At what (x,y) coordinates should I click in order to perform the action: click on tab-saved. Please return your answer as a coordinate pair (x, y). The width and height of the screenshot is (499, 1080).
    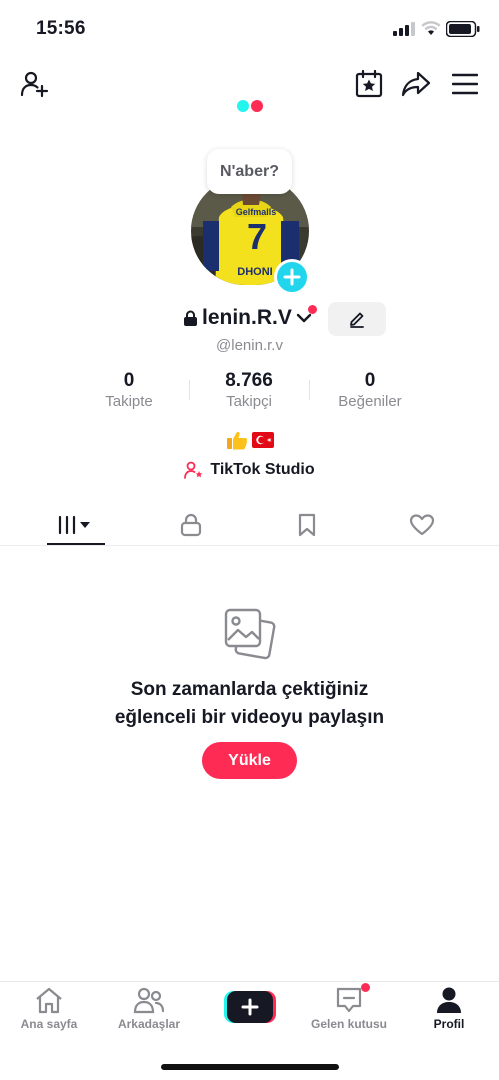
    Looking at the image, I should click on (307, 525).